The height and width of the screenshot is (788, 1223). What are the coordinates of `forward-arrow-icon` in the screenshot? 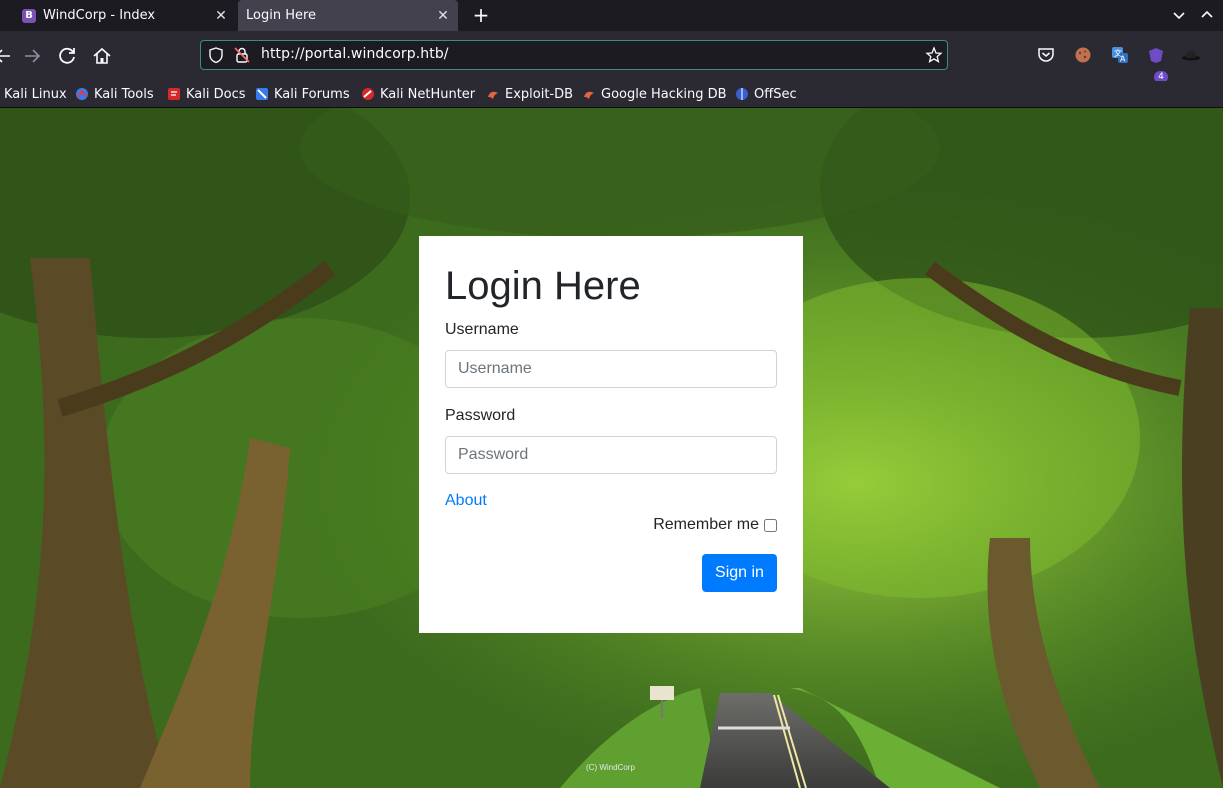 It's located at (32, 56).